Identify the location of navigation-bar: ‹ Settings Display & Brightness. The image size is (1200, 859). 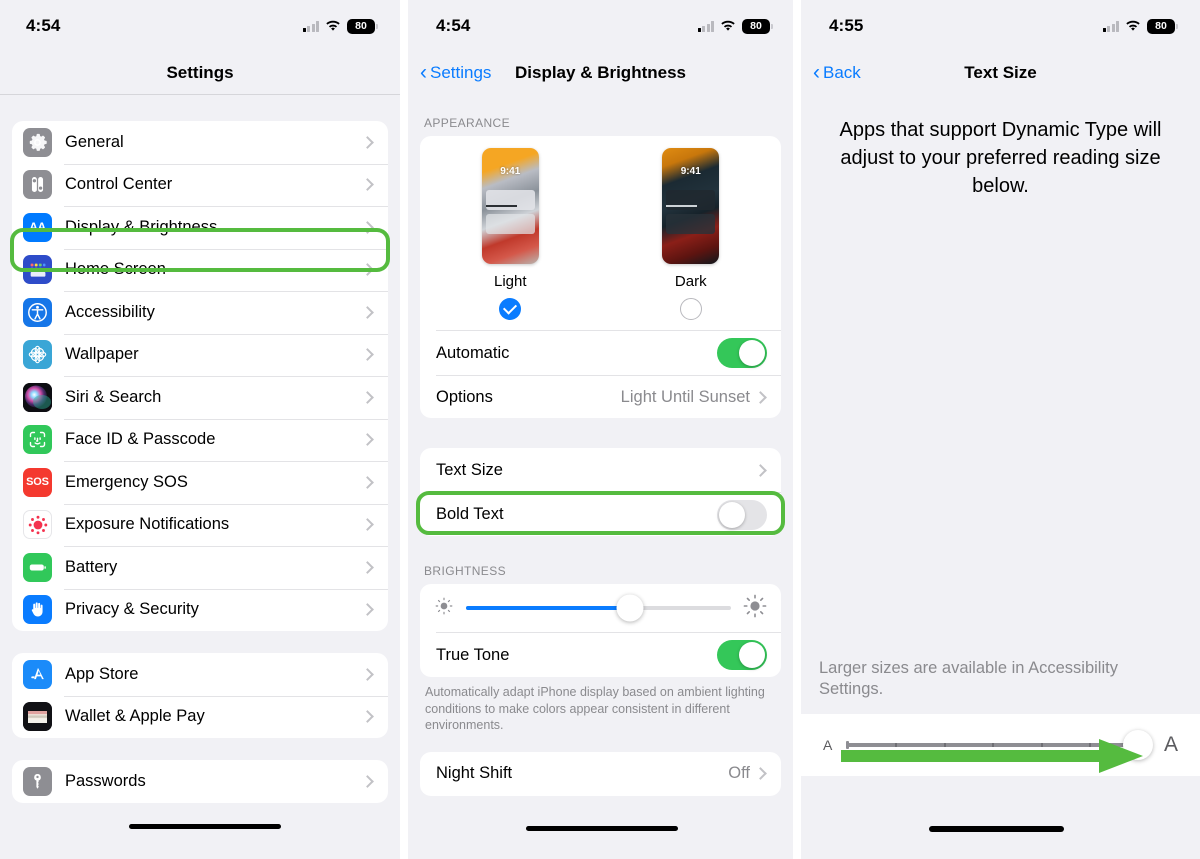
(600, 73).